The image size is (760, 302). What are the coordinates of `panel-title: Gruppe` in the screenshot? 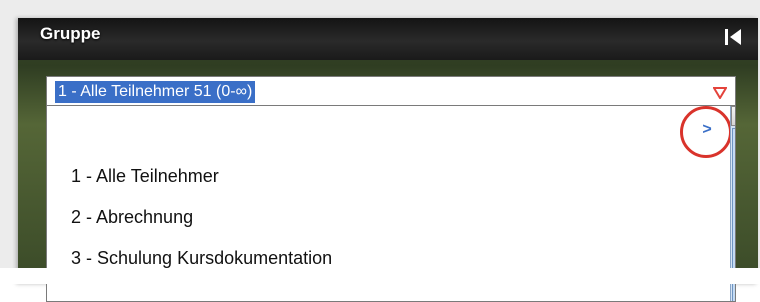 It's located at (70, 33).